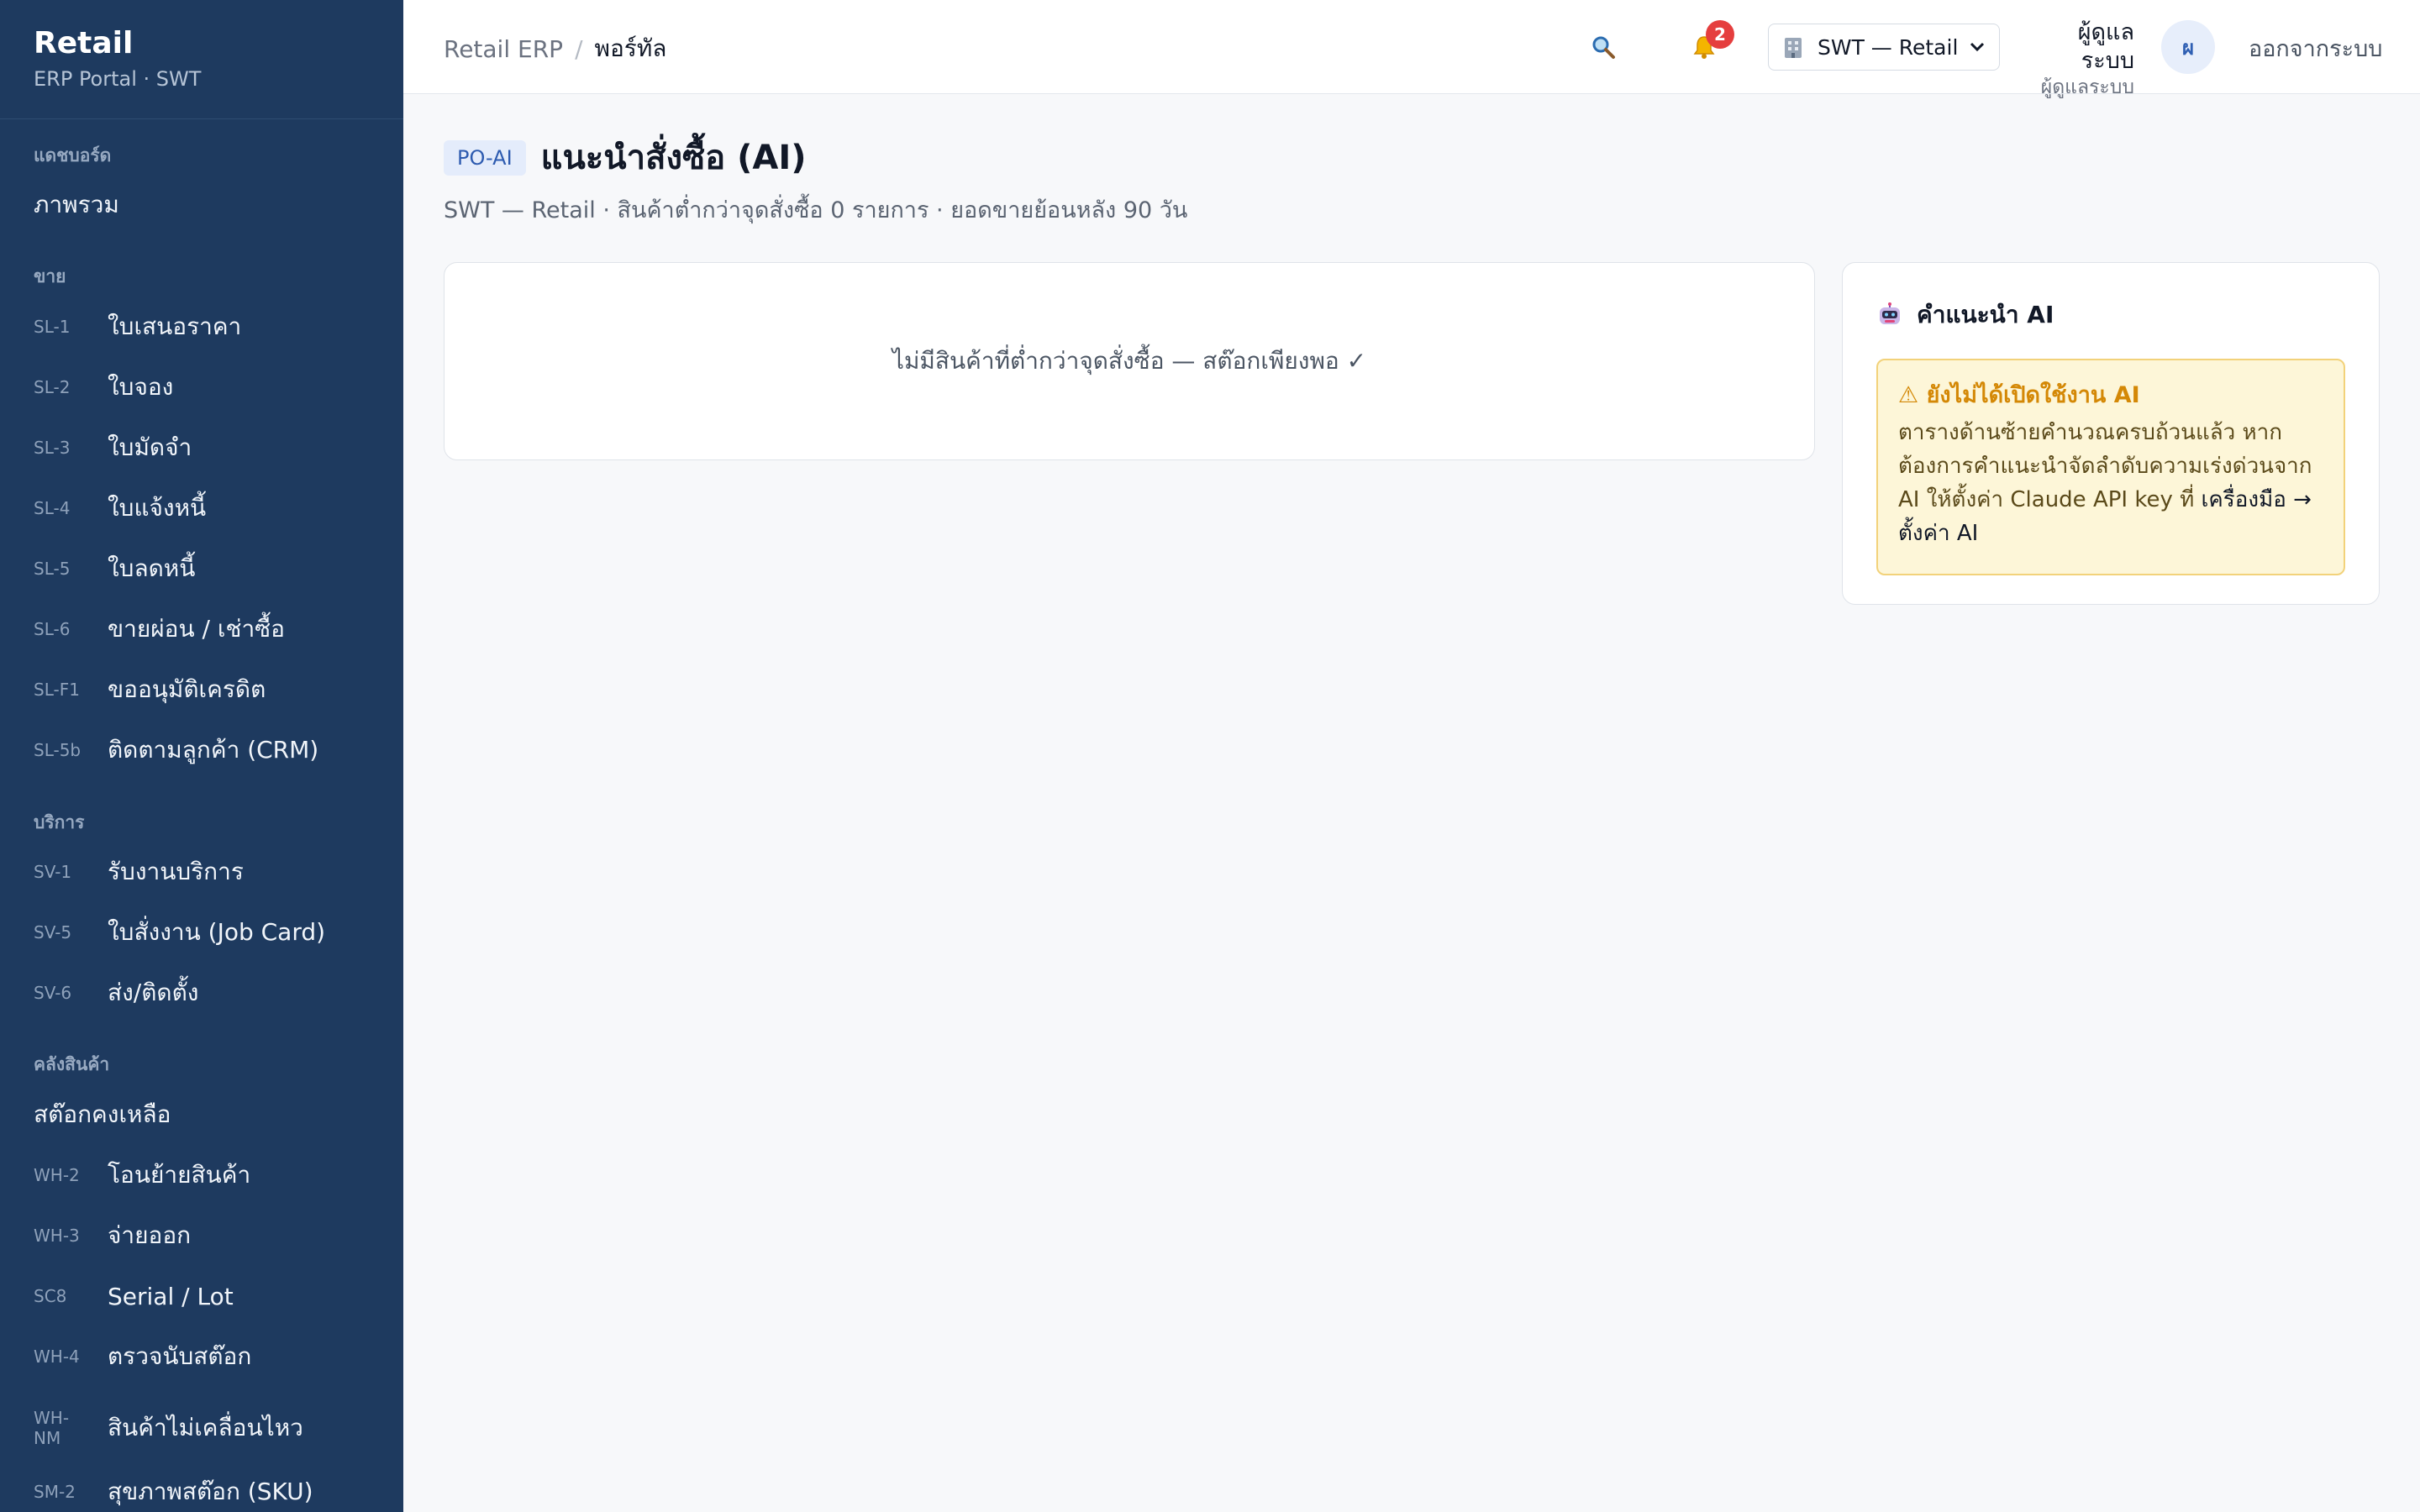  Describe the element at coordinates (1985, 314) in the screenshot. I see `ai-panel-title: คำแนะนำ AI` at that location.